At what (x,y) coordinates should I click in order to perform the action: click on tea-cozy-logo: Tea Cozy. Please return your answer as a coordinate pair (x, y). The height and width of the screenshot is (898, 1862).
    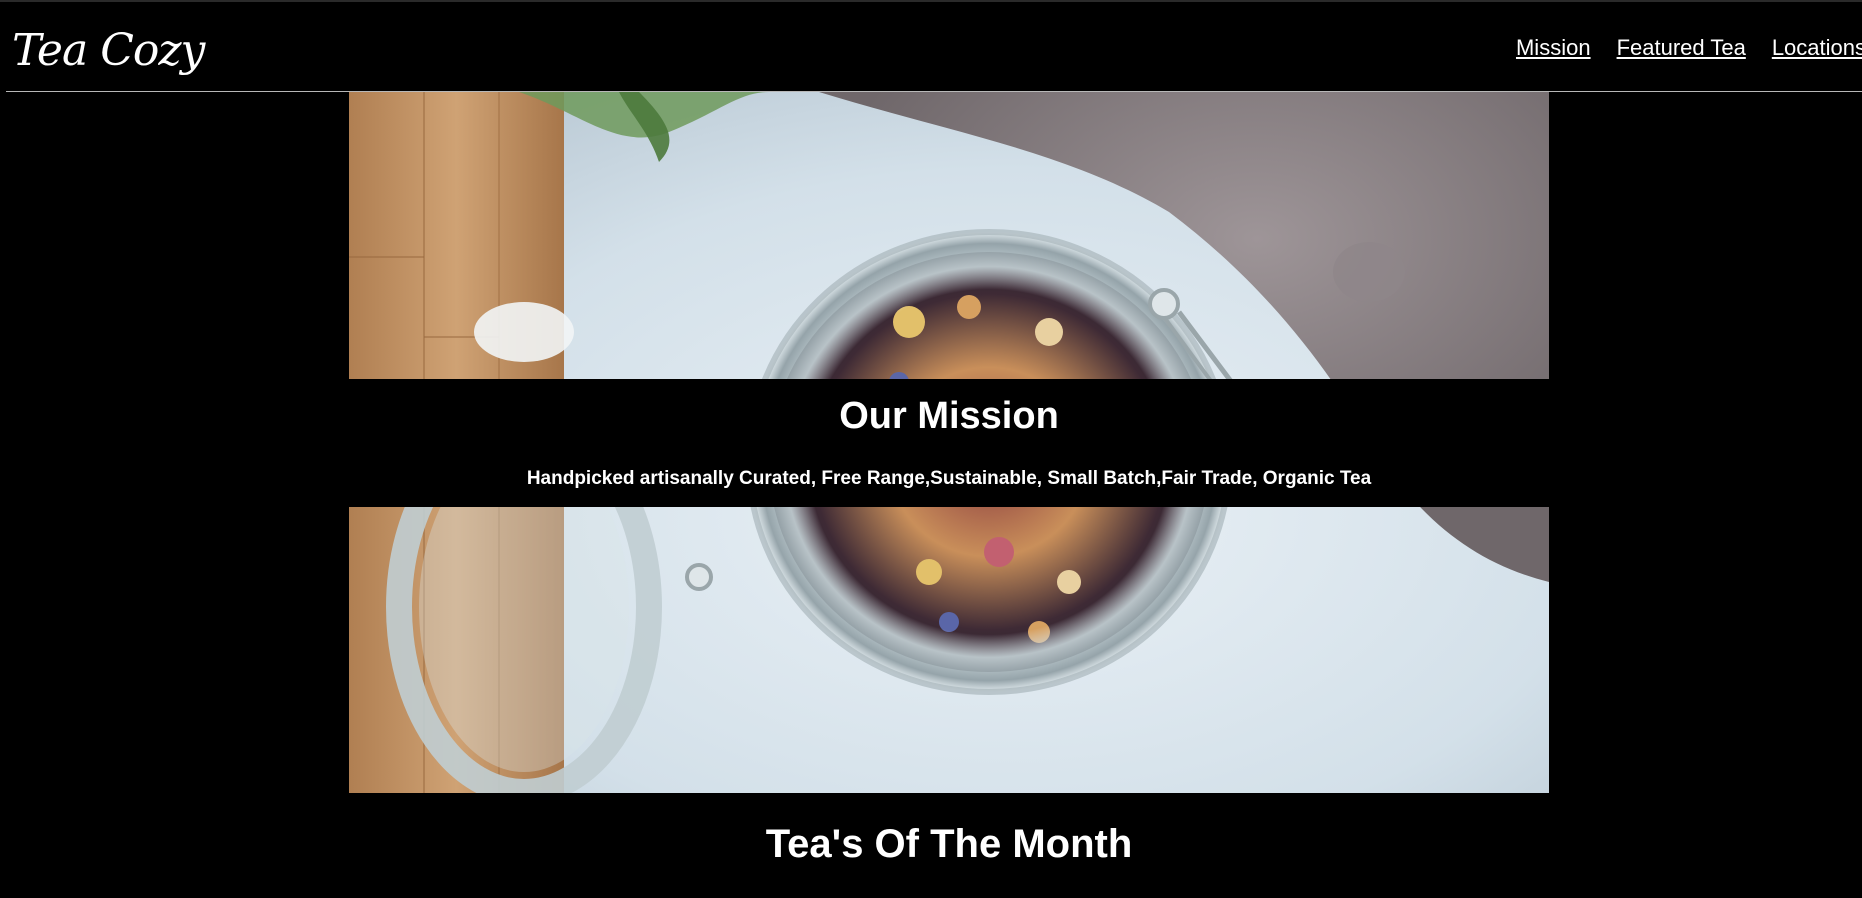
    Looking at the image, I should click on (108, 51).